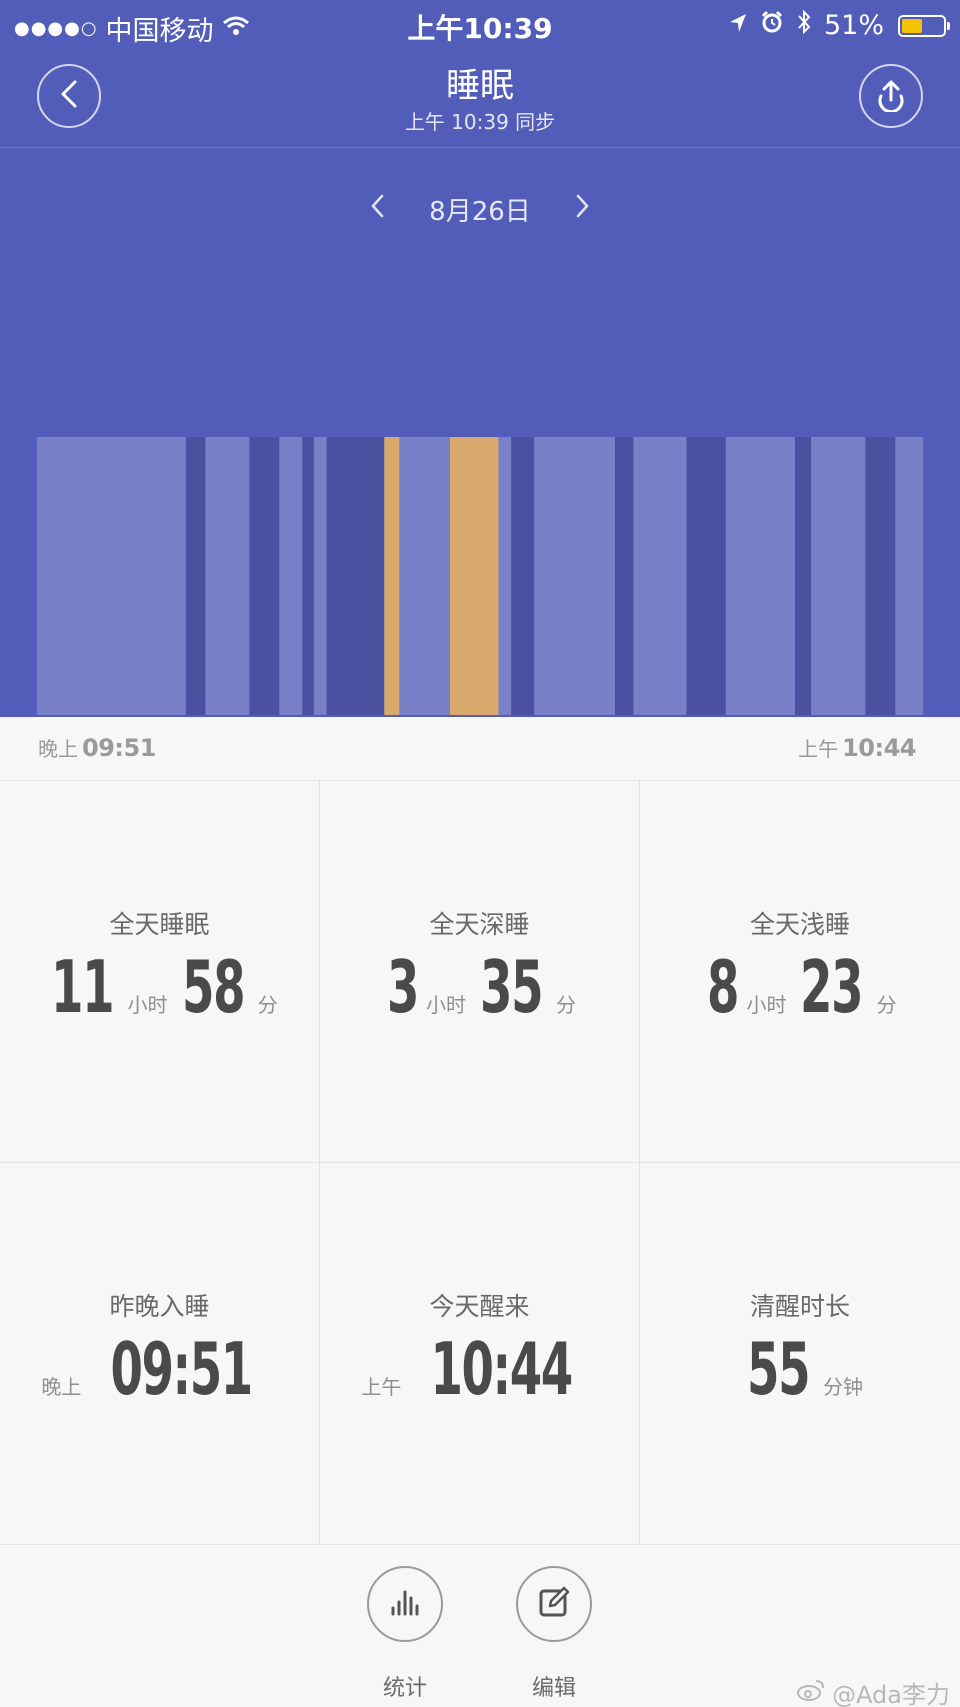 This screenshot has width=960, height=1707. What do you see at coordinates (480, 24) in the screenshot?
I see `status-bar: ●●●●○ 中国移动 上午10:39 51%` at bounding box center [480, 24].